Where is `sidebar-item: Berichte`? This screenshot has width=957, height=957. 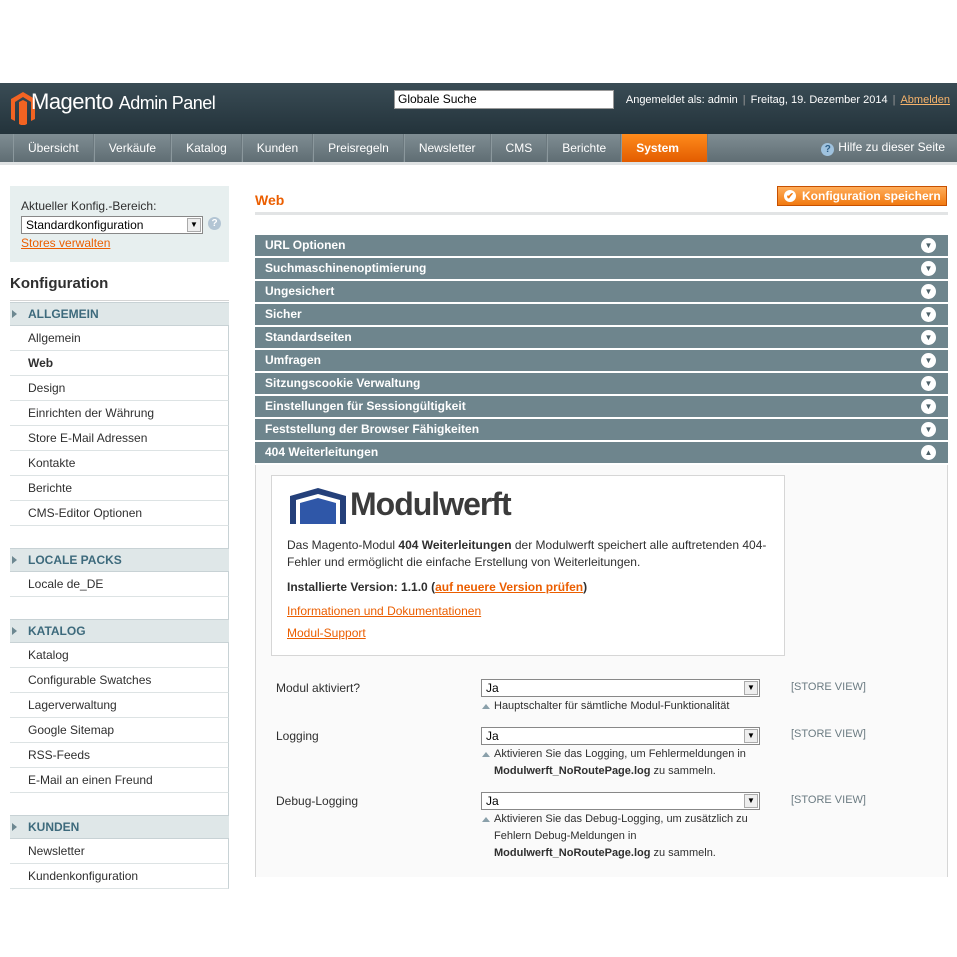 sidebar-item: Berichte is located at coordinates (119, 488).